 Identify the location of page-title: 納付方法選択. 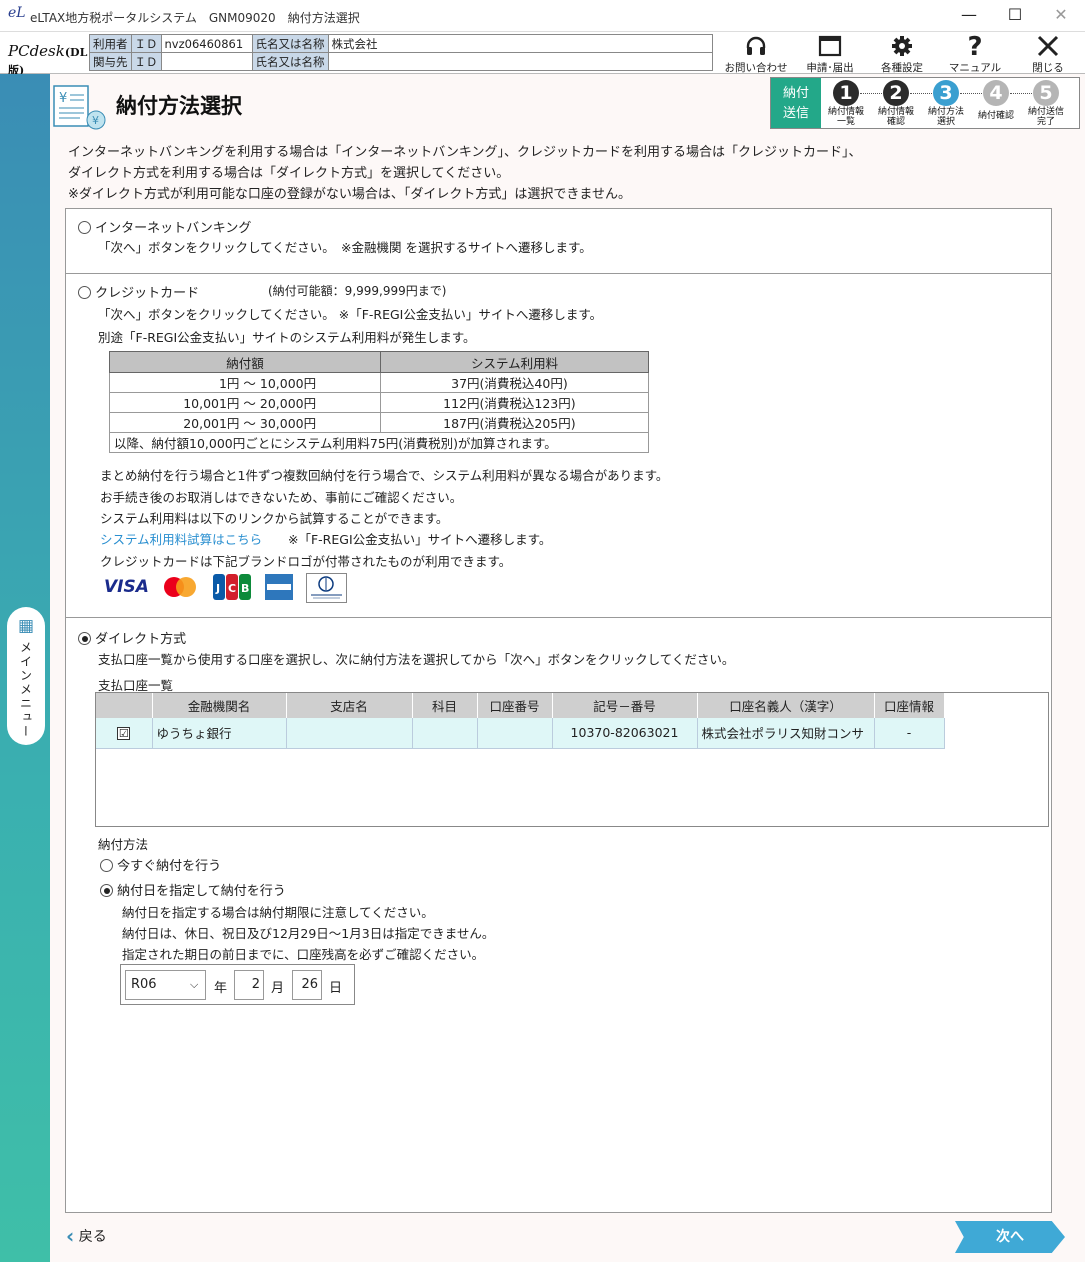
(179, 106).